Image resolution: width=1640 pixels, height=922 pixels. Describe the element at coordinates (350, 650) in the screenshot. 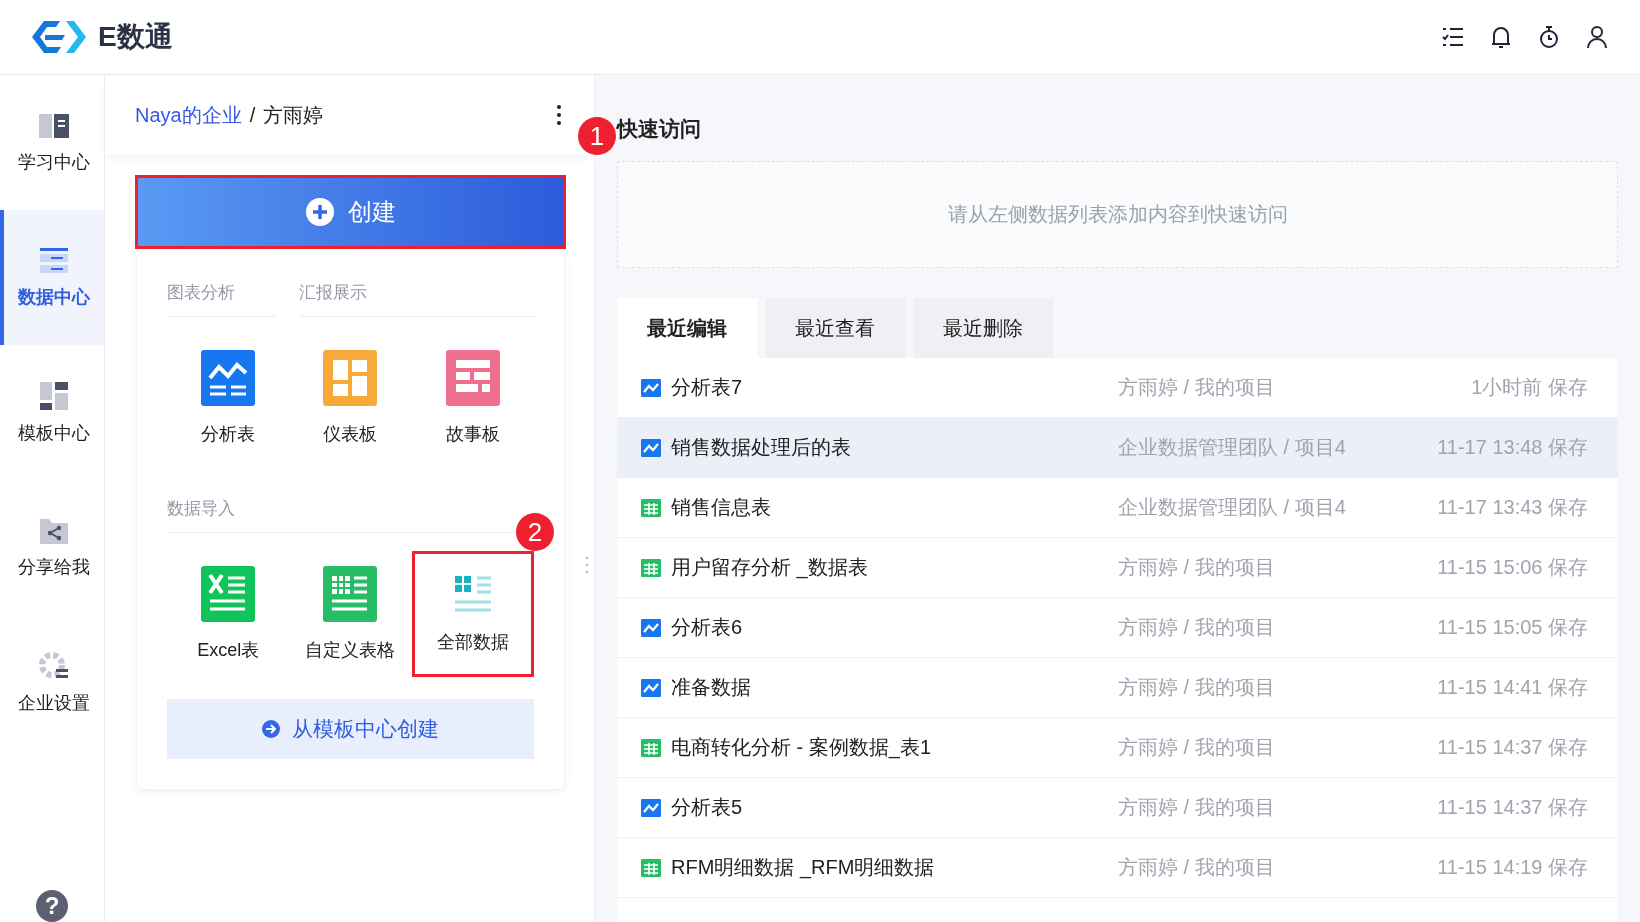

I see `option-label: 自定义表格` at that location.